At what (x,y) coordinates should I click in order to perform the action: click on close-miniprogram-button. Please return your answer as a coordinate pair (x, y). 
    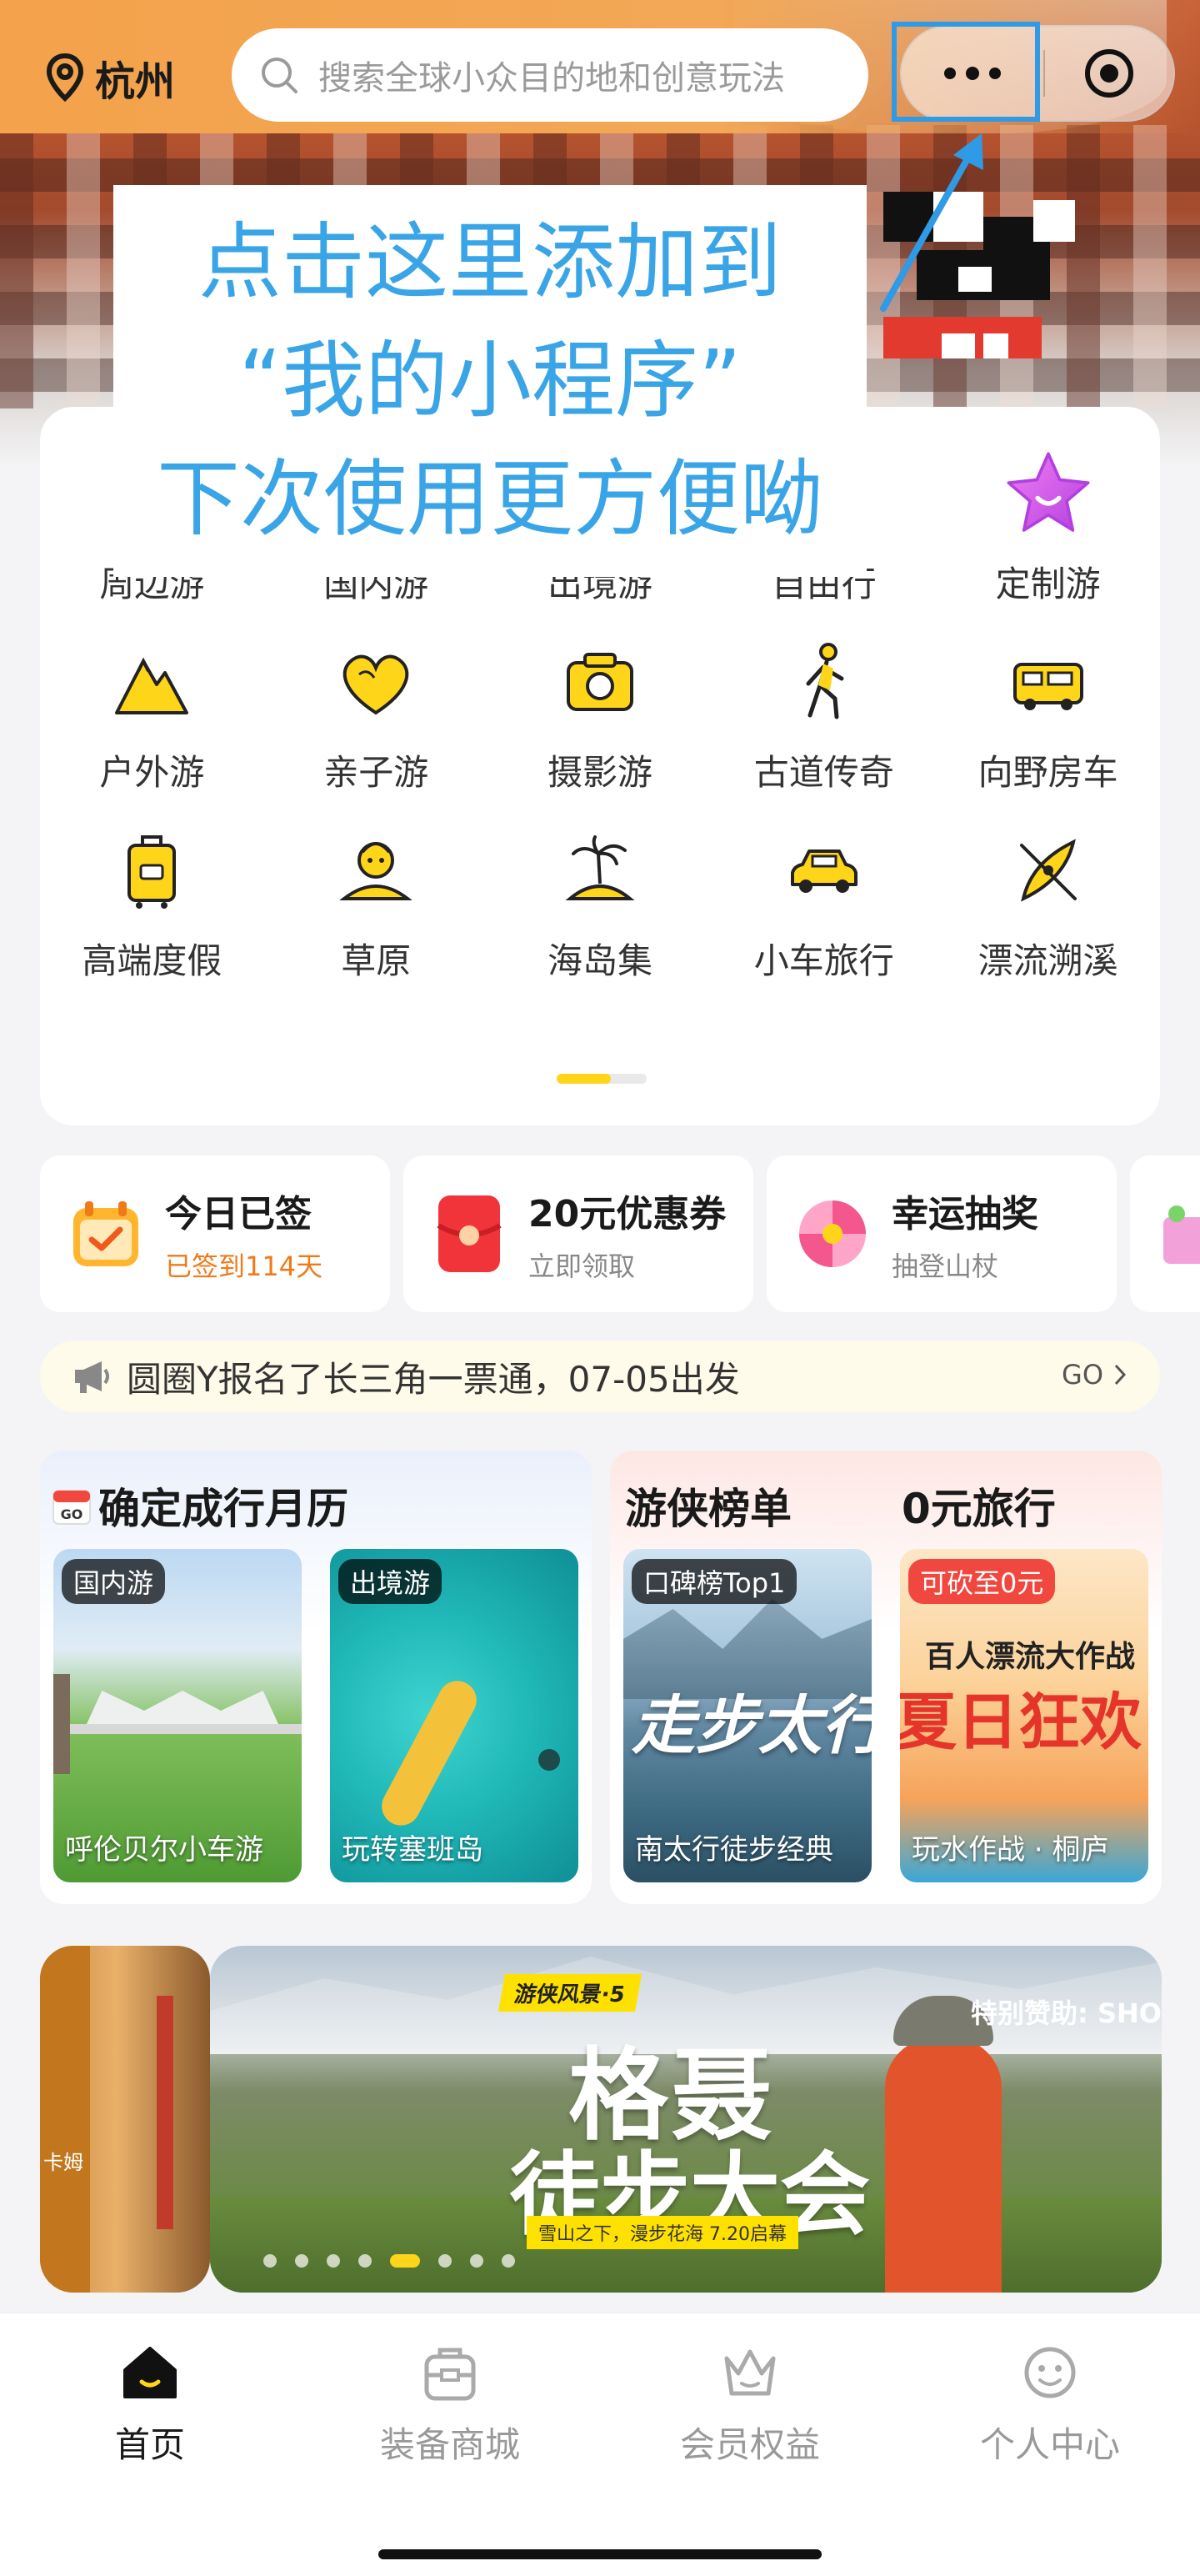
    Looking at the image, I should click on (1109, 73).